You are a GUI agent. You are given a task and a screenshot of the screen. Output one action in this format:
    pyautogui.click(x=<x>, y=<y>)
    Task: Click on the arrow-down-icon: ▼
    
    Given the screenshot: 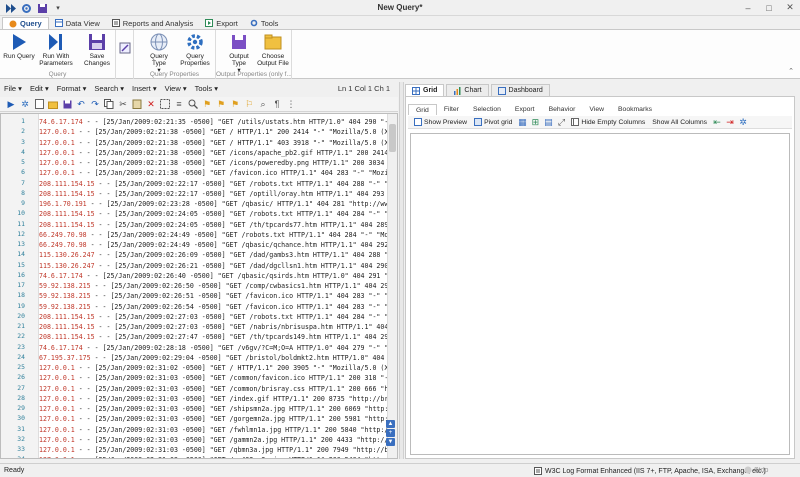 What is the action you would take?
    pyautogui.click(x=390, y=442)
    